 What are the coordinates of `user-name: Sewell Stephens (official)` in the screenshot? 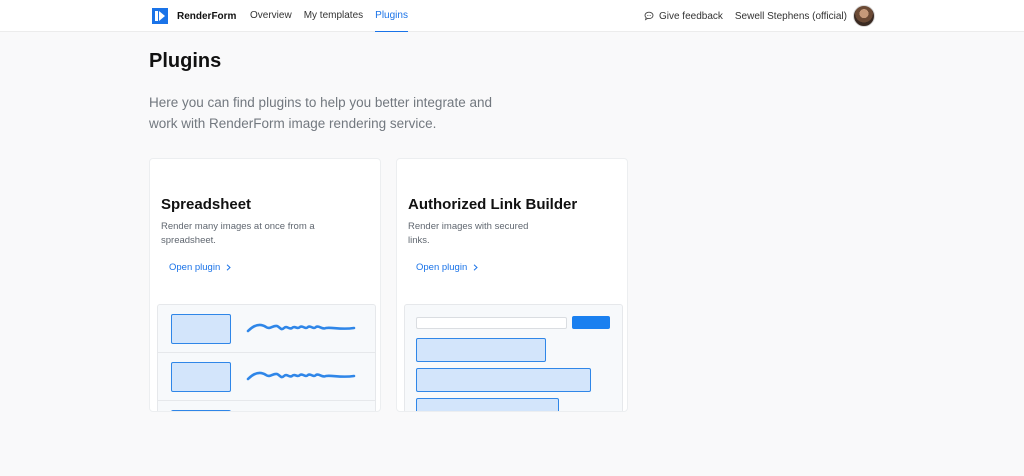 It's located at (791, 16).